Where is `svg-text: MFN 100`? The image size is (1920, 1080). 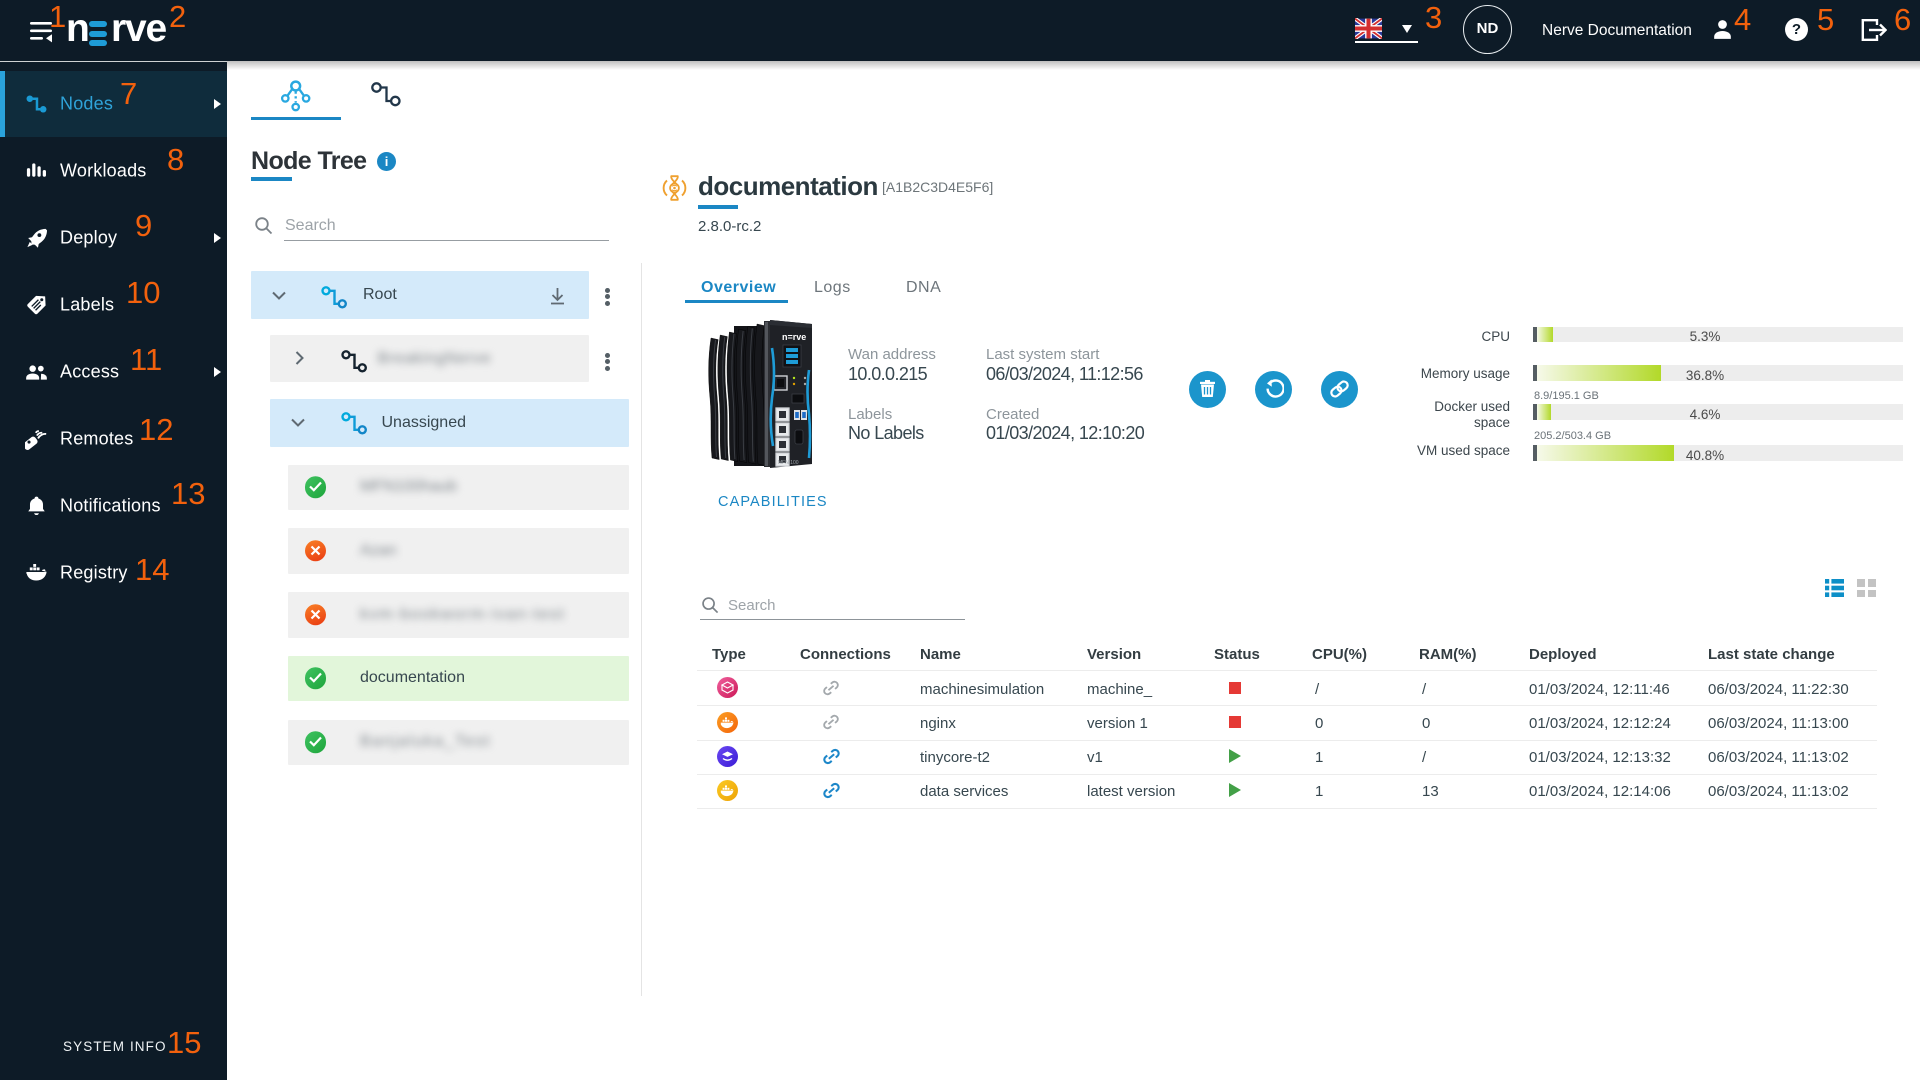 svg-text: MFN 100 is located at coordinates (788, 463).